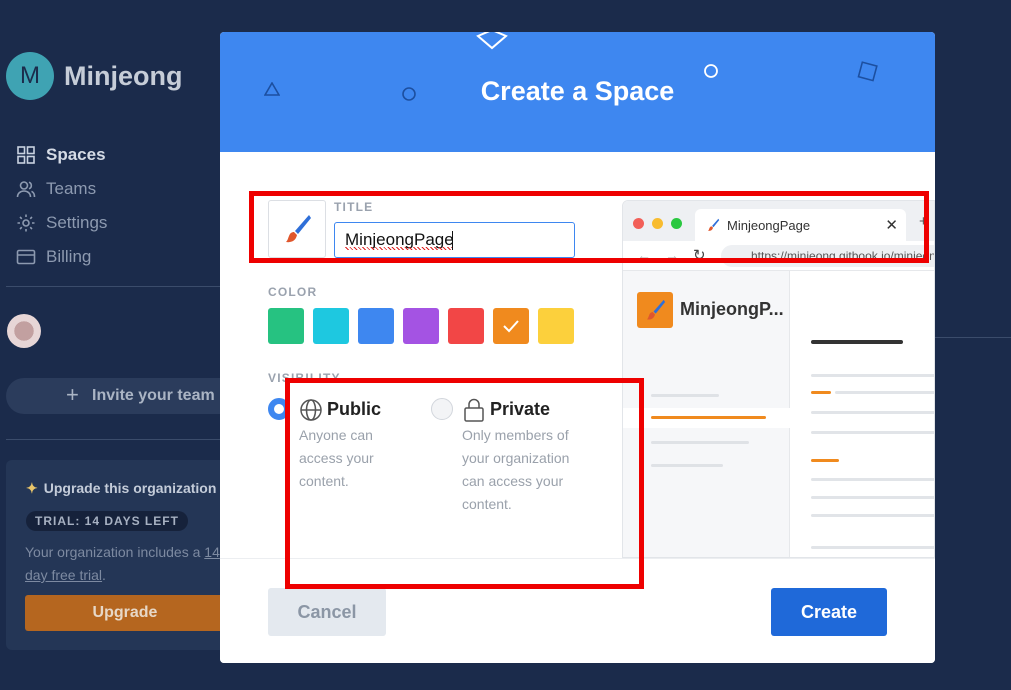  What do you see at coordinates (24, 331) in the screenshot?
I see `user-avatar` at bounding box center [24, 331].